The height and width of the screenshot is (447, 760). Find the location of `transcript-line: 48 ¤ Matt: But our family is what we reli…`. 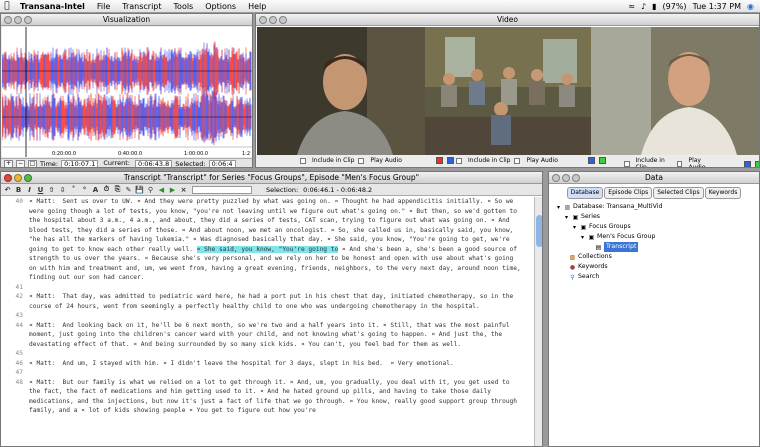

transcript-line: 48 ¤ Matt: But our family is what we reli… is located at coordinates (268, 396).